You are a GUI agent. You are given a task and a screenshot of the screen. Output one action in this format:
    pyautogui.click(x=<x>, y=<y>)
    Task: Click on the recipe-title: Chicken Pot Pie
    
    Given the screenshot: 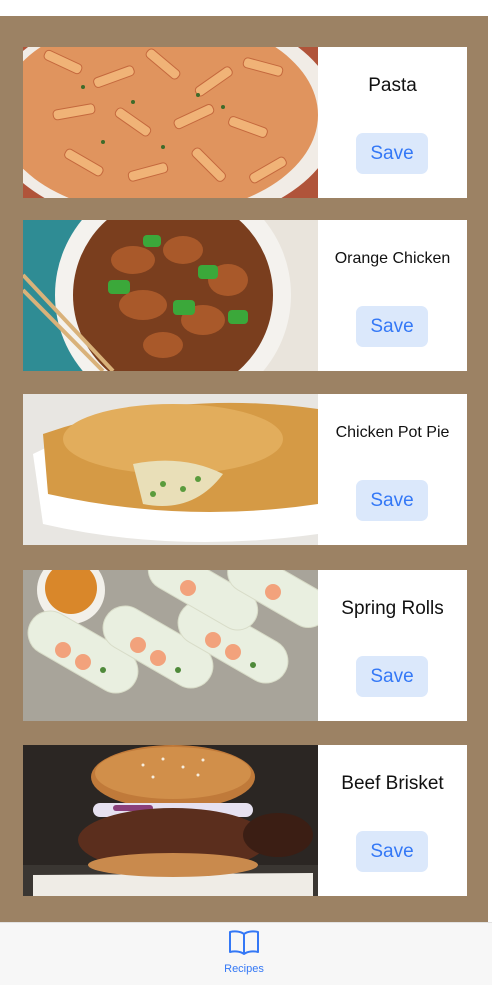 What is the action you would take?
    pyautogui.click(x=392, y=432)
    